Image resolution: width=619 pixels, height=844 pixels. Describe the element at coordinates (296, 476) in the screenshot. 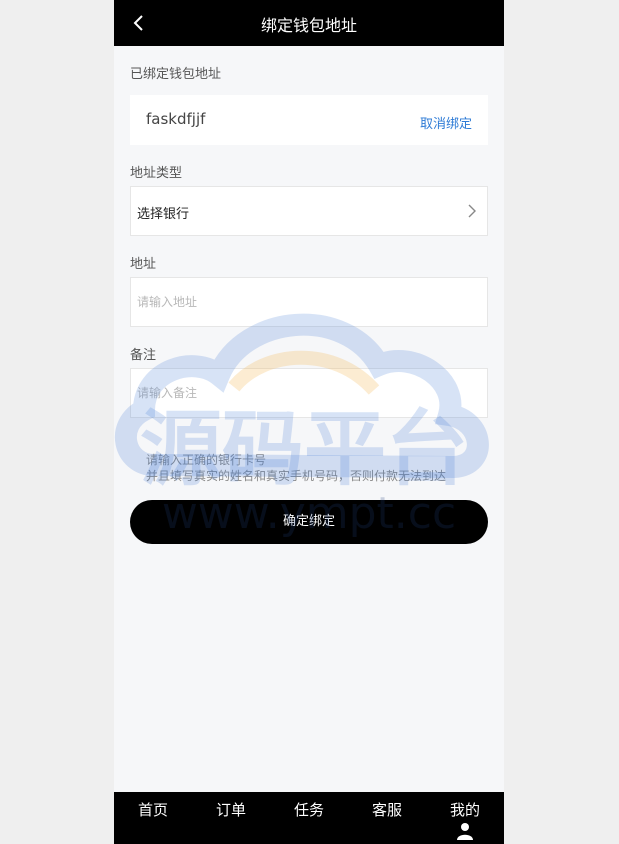

I see `tips-line-2: 并且填写真实的姓名和真实手机号码，否则付款无法到达` at that location.